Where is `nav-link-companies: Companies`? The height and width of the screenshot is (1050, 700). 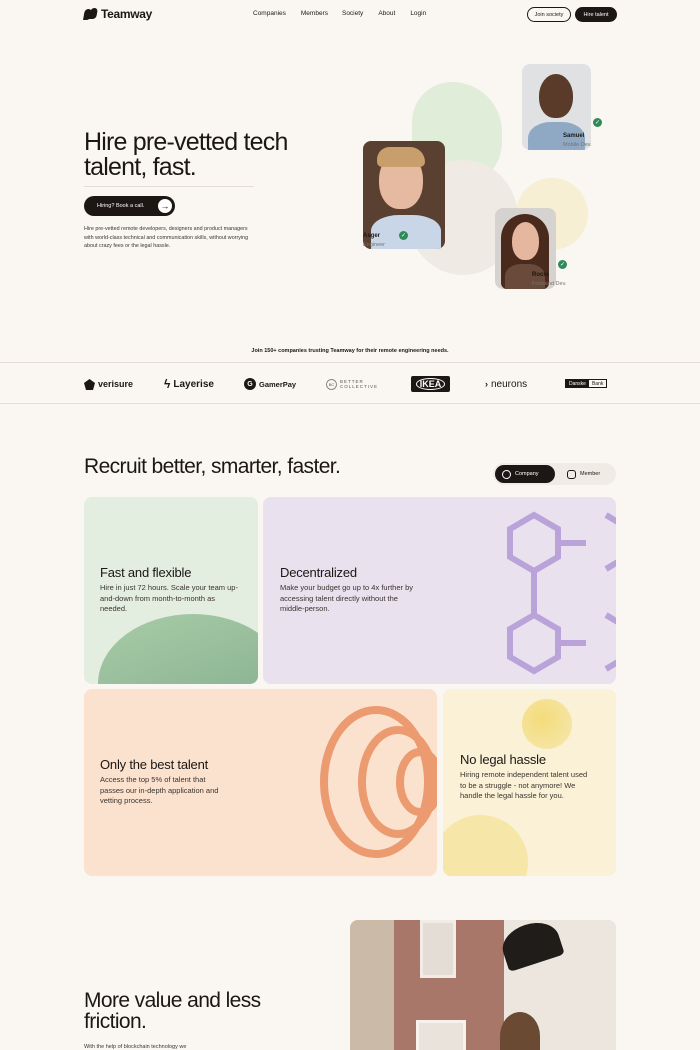
nav-link-companies: Companies is located at coordinates (269, 13).